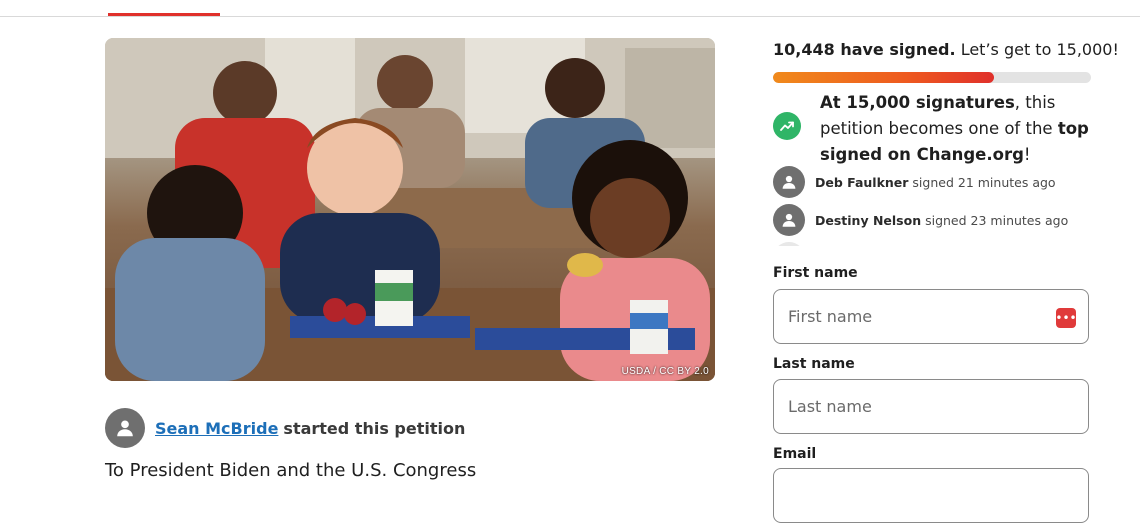 The width and height of the screenshot is (1140, 523). Describe the element at coordinates (868, 220) in the screenshot. I see `signer-name: Destiny Nelson` at that location.